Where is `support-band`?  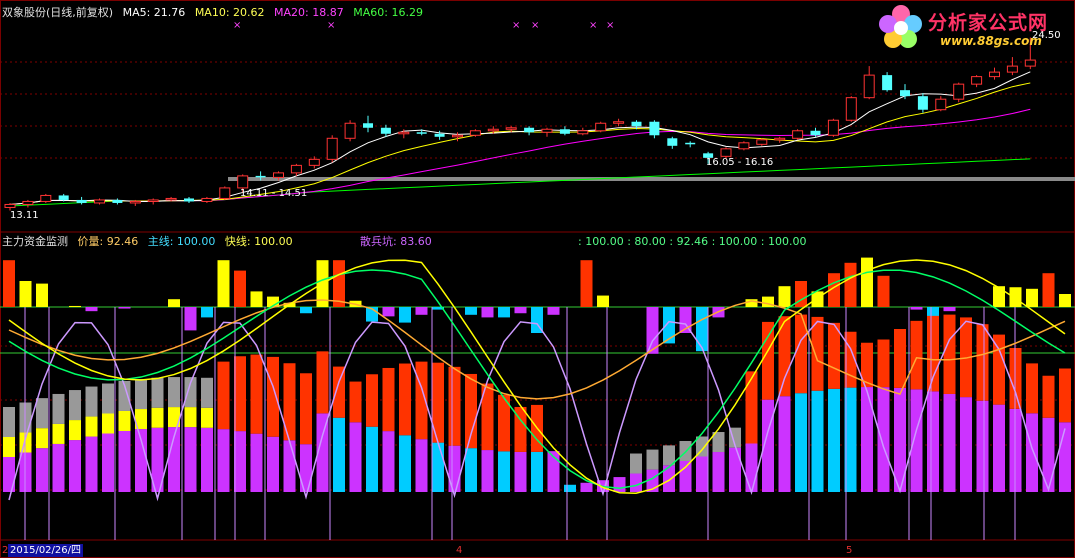
support-band is located at coordinates (651, 179).